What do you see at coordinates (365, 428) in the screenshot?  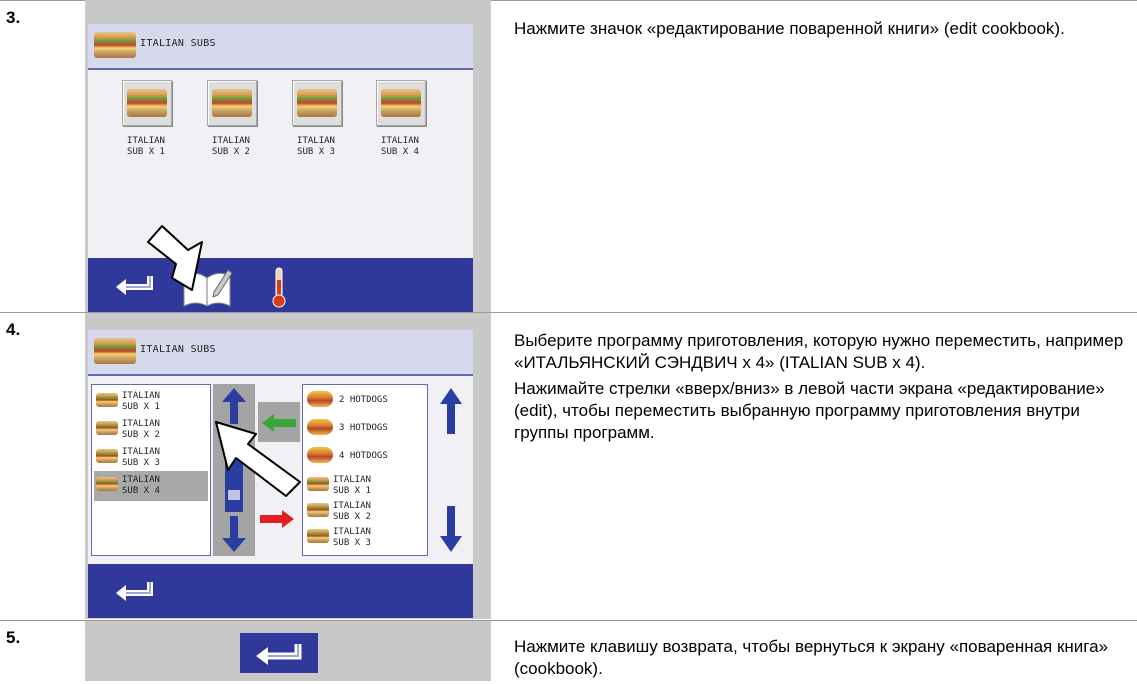 I see `list-item: 3 HOTDOGS` at bounding box center [365, 428].